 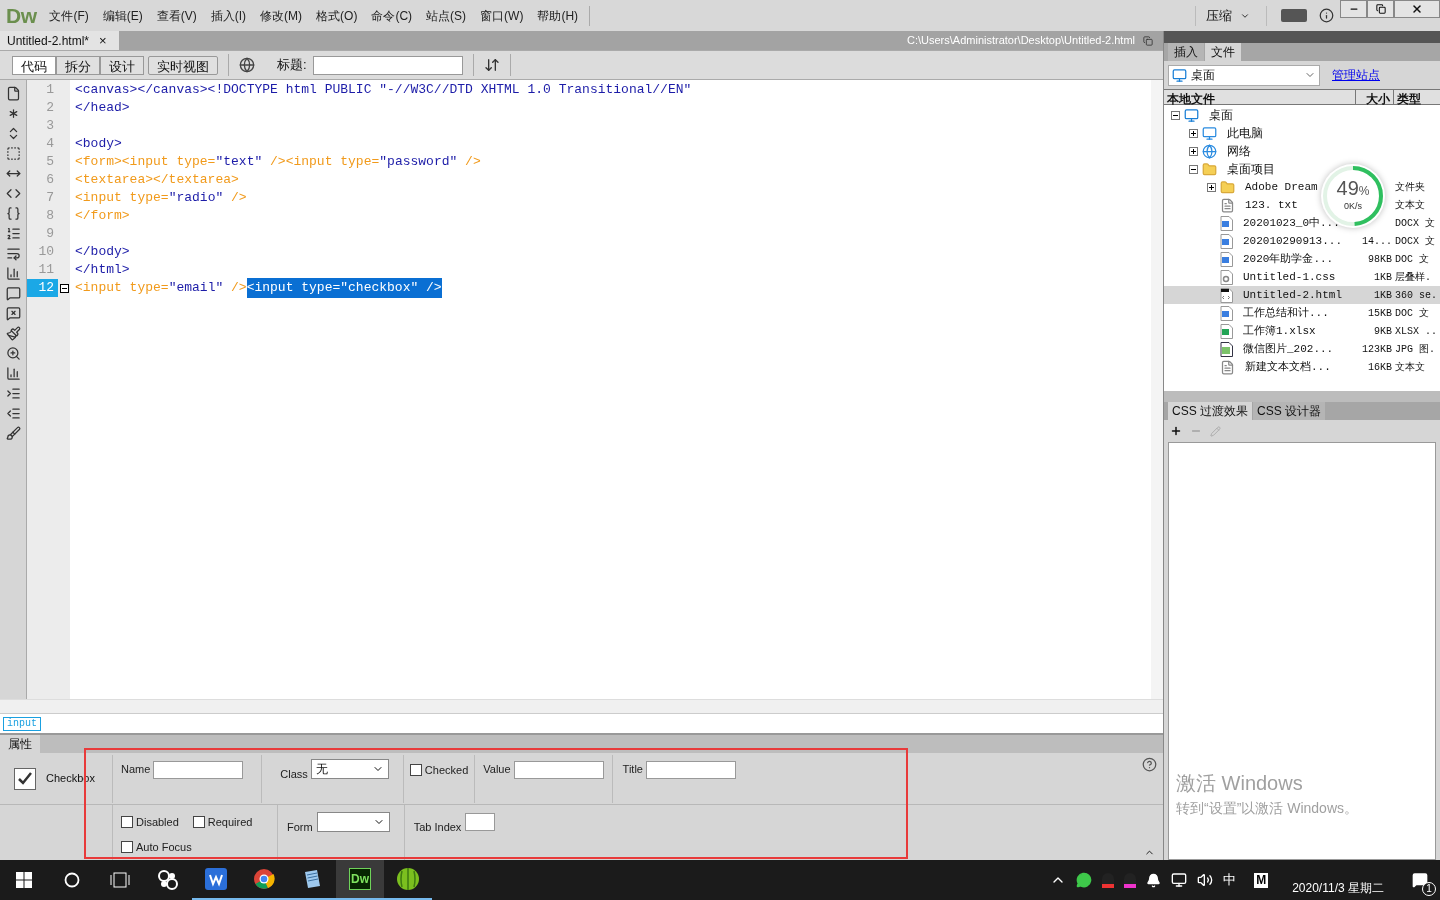 What do you see at coordinates (392, 15) in the screenshot?
I see `menu-item: 命令(C)` at bounding box center [392, 15].